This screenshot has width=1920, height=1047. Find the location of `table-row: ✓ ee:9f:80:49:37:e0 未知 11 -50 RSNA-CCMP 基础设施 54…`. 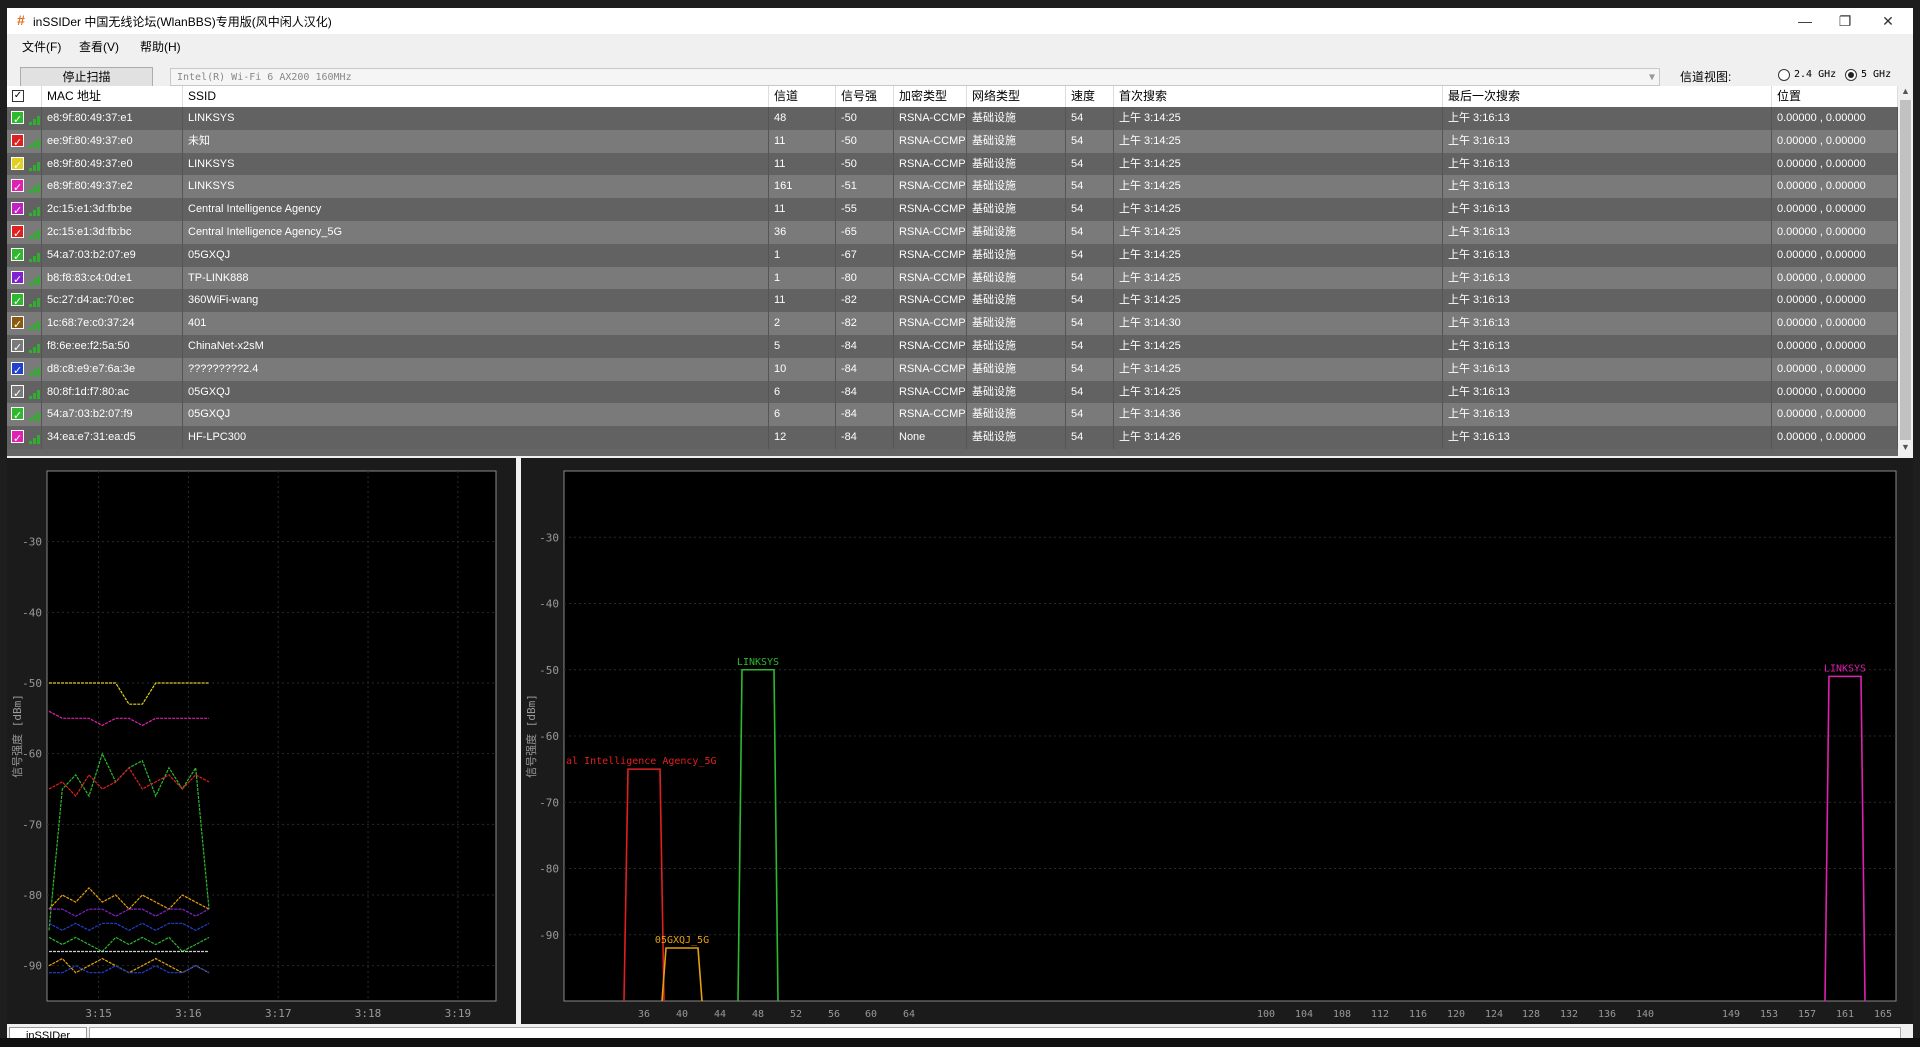

table-row: ✓ ee:9f:80:49:37:e0 未知 11 -50 RSNA-CCMP 基础设施 54… is located at coordinates (952, 141).